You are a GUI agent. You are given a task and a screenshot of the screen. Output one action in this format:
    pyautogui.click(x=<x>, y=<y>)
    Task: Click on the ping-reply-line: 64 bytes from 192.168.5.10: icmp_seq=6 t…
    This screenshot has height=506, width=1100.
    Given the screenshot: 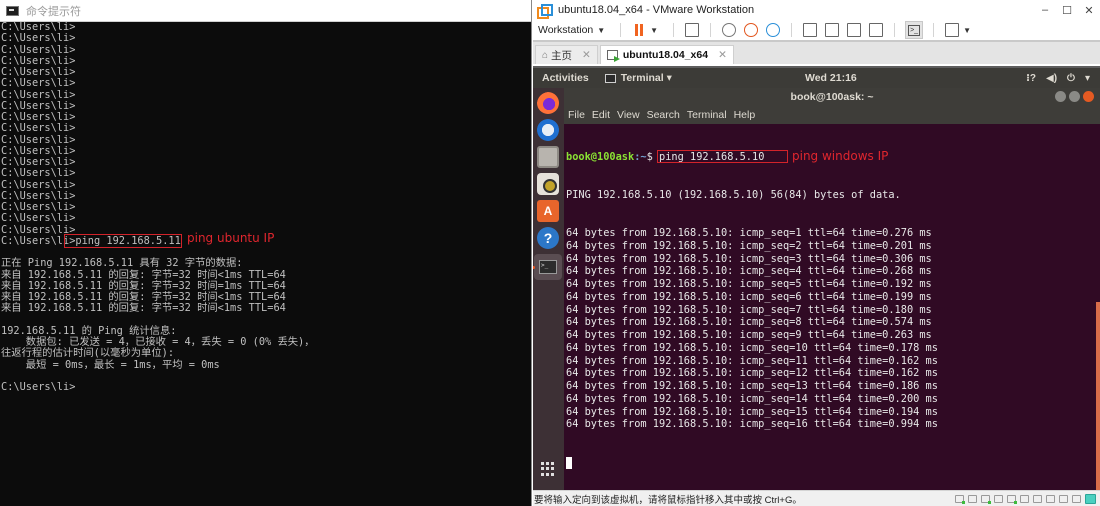 What is the action you would take?
    pyautogui.click(x=749, y=296)
    